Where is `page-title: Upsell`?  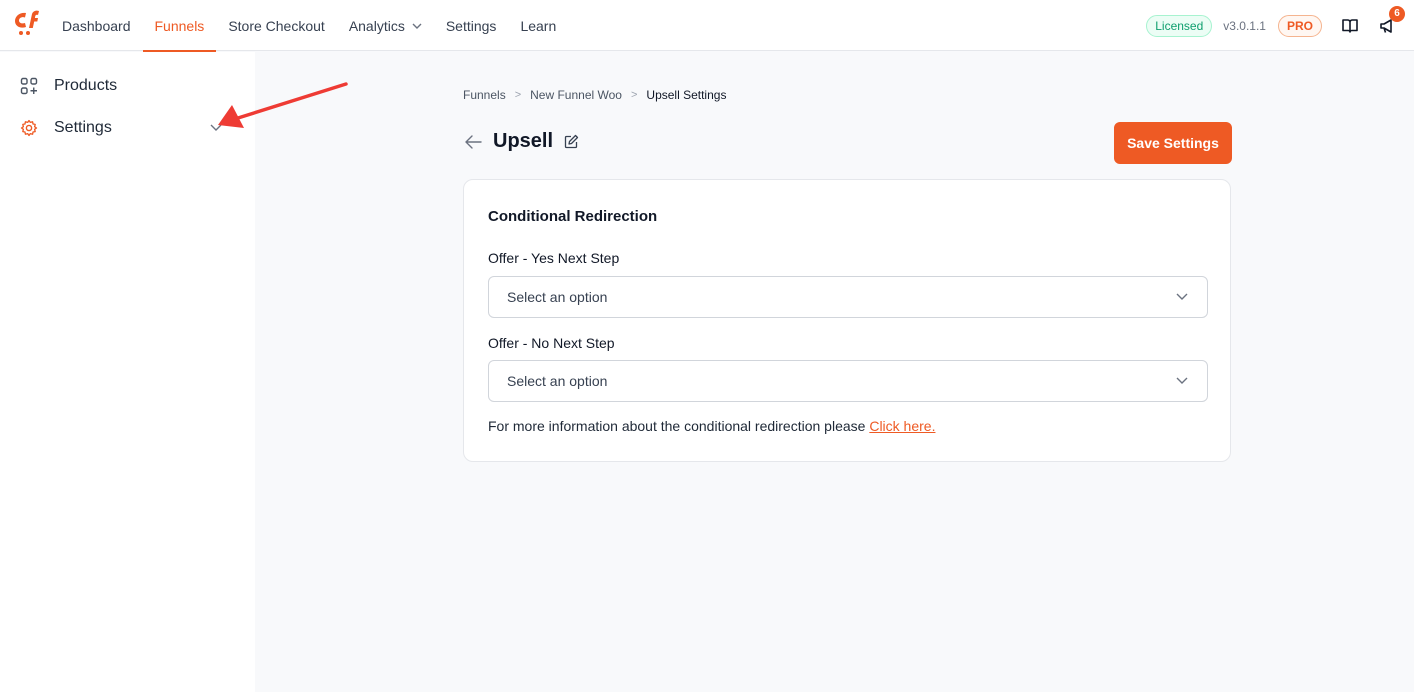
page-title: Upsell is located at coordinates (523, 141).